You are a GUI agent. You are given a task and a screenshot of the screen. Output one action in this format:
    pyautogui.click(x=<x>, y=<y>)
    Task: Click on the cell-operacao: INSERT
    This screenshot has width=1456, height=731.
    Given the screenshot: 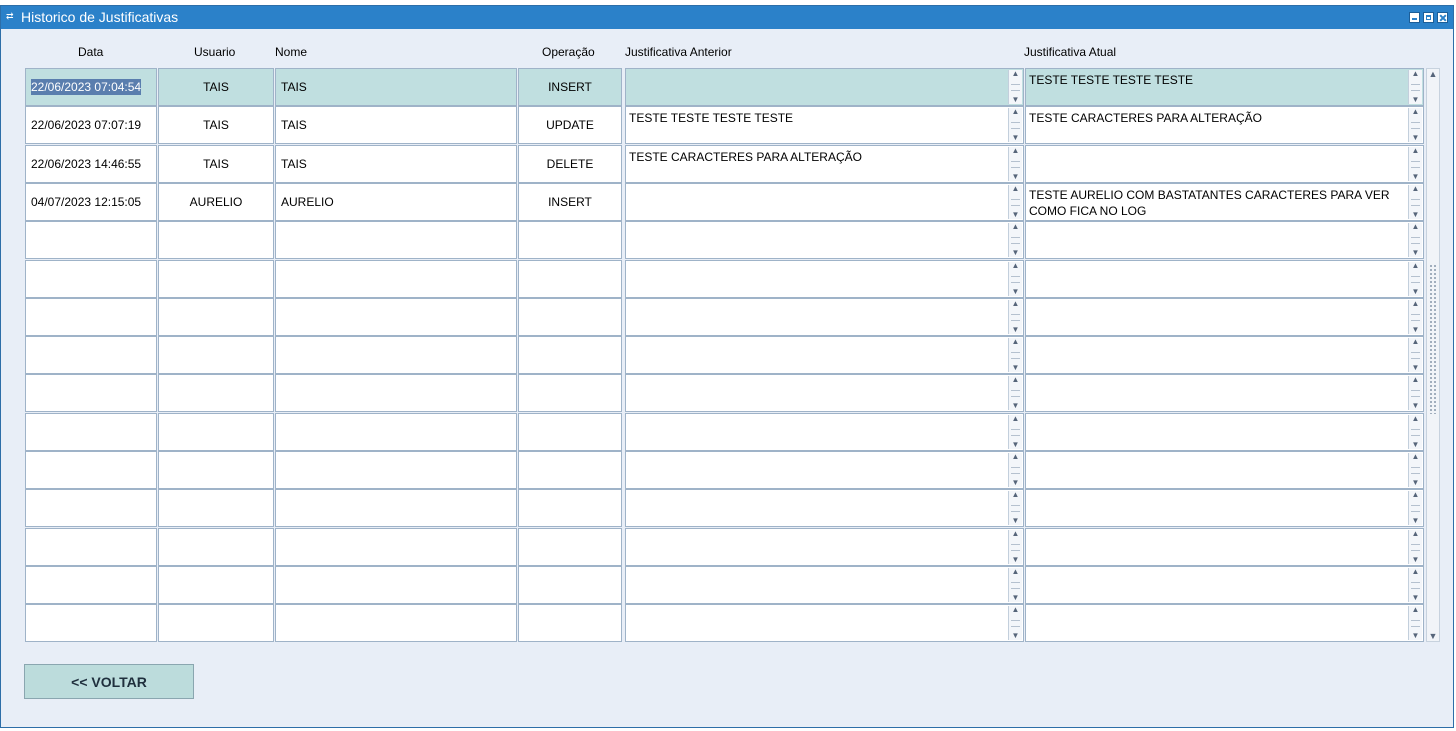 What is the action you would take?
    pyautogui.click(x=570, y=87)
    